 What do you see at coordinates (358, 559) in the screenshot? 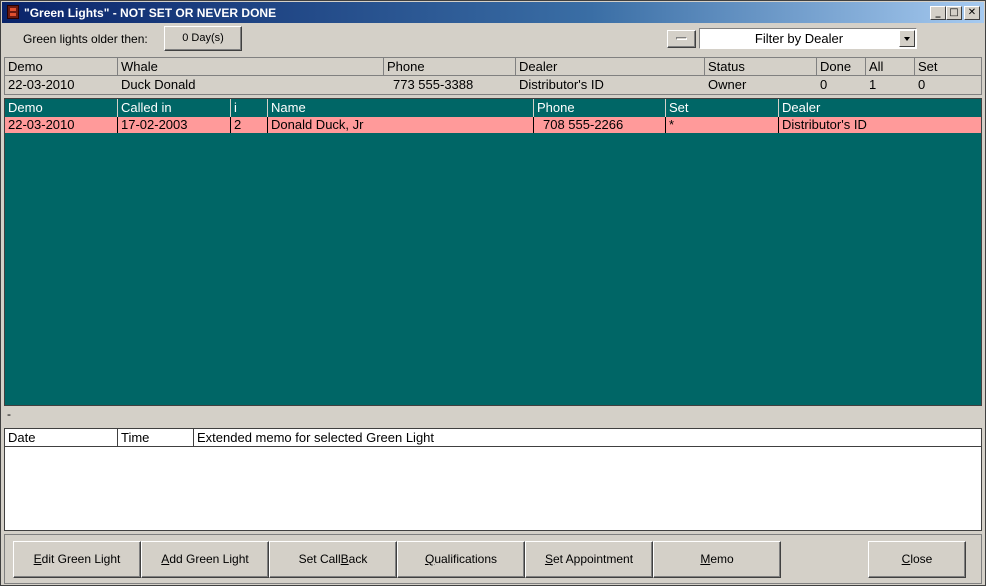
I see `callback-label-post: ack` at bounding box center [358, 559].